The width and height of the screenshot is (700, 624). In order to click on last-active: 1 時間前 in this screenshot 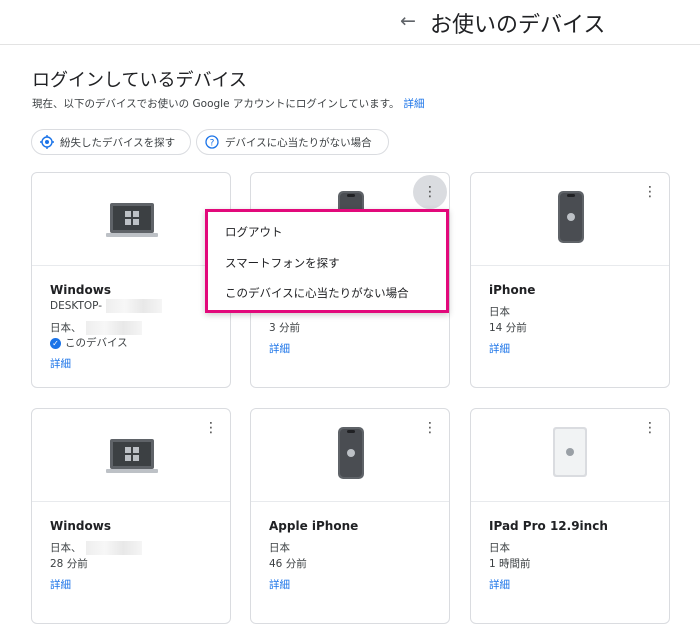, I will do `click(510, 564)`.